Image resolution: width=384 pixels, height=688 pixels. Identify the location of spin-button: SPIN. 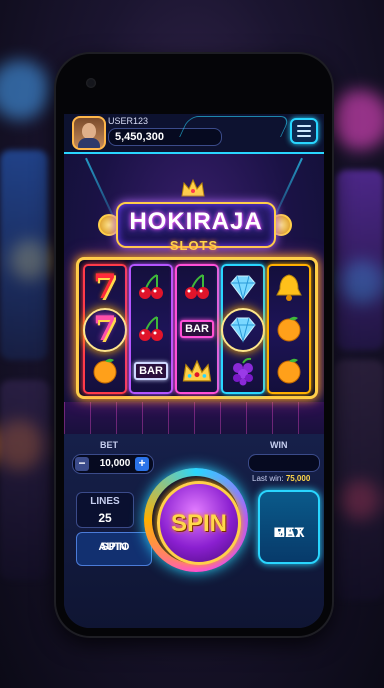
(199, 523).